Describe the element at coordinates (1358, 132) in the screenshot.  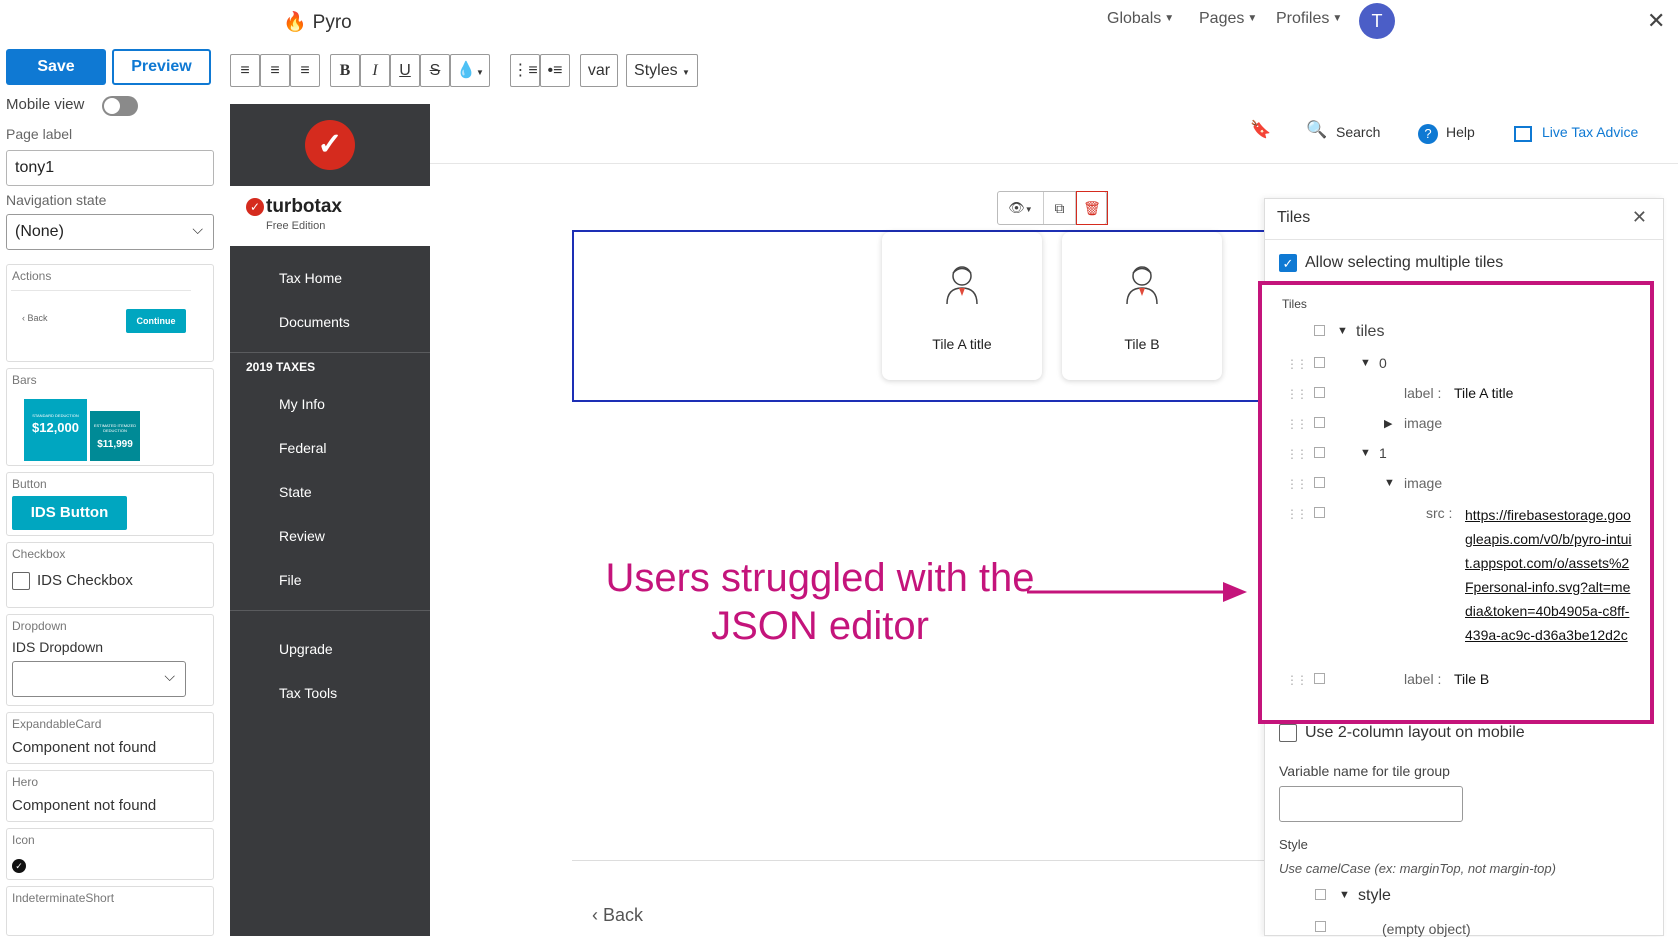
I see `search-link: Search` at that location.